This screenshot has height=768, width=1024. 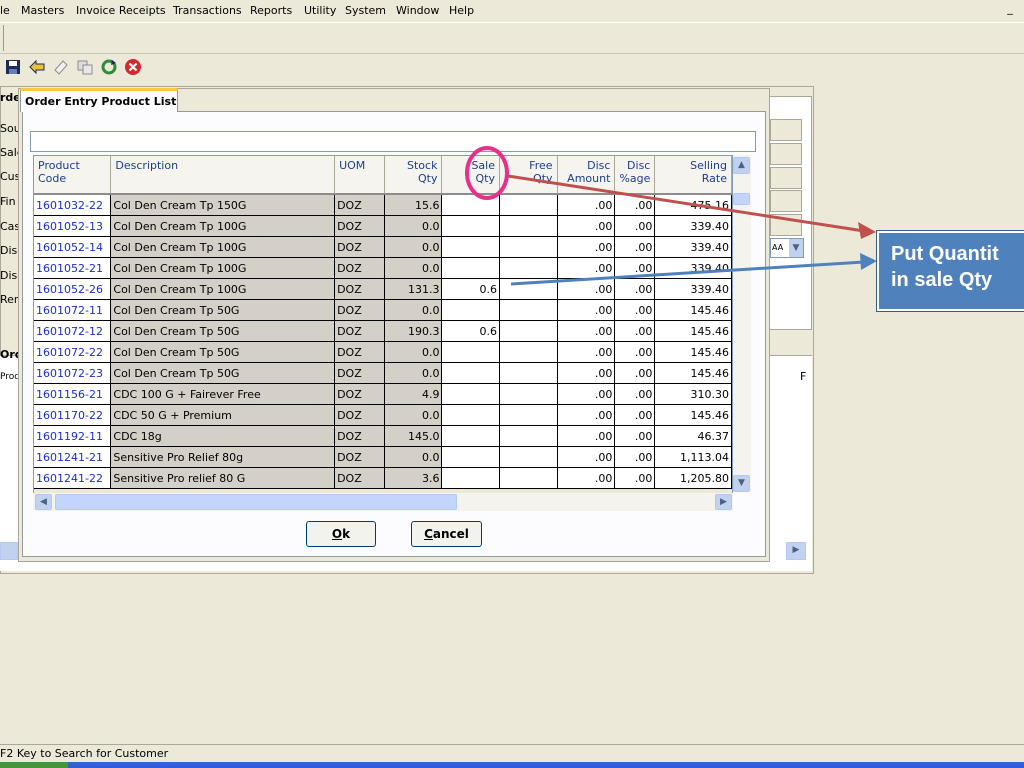 What do you see at coordinates (512, 38) in the screenshot?
I see `secondary-bar` at bounding box center [512, 38].